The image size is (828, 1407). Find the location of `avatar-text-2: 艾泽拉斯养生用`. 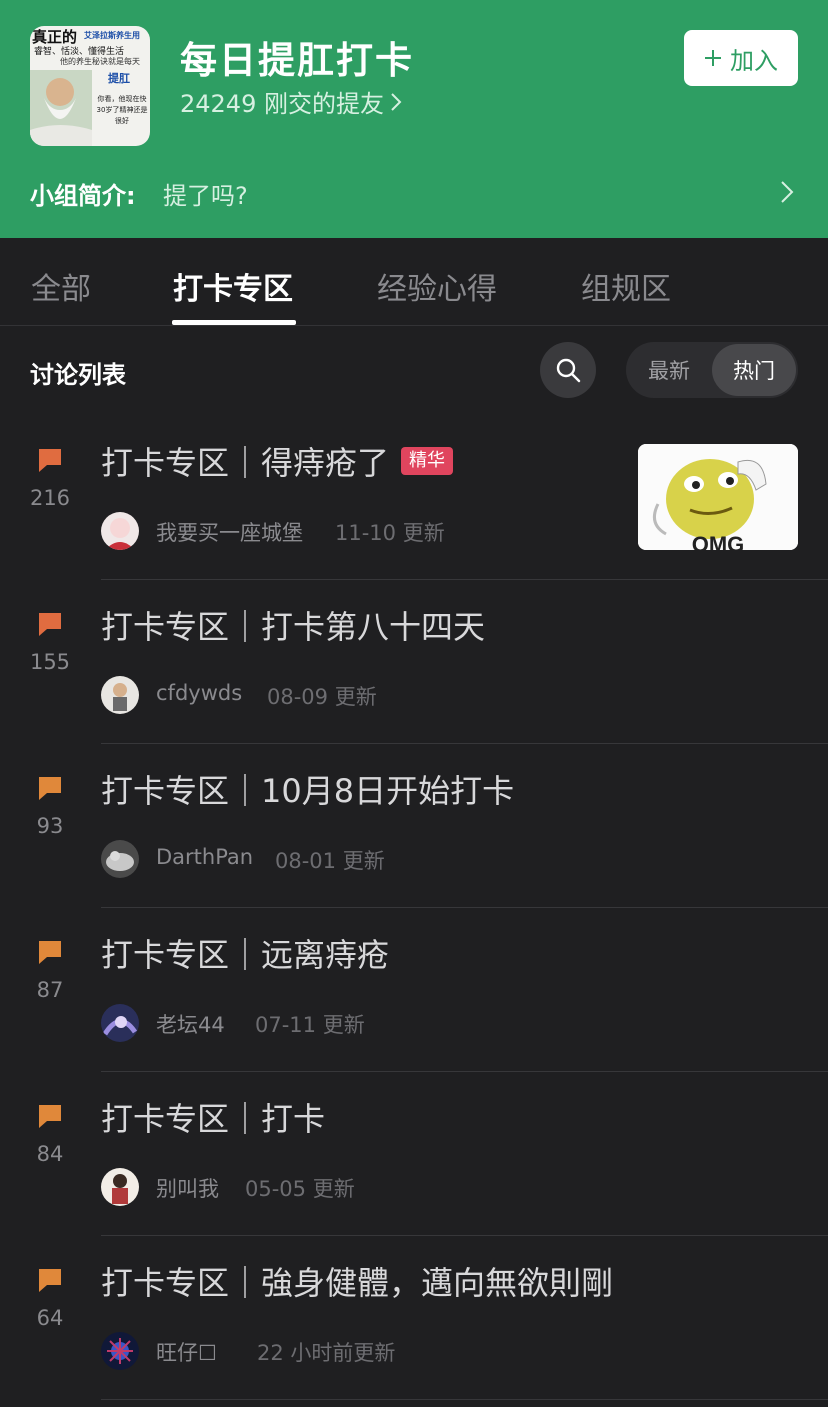

avatar-text-2: 艾泽拉斯养生用 is located at coordinates (112, 35).